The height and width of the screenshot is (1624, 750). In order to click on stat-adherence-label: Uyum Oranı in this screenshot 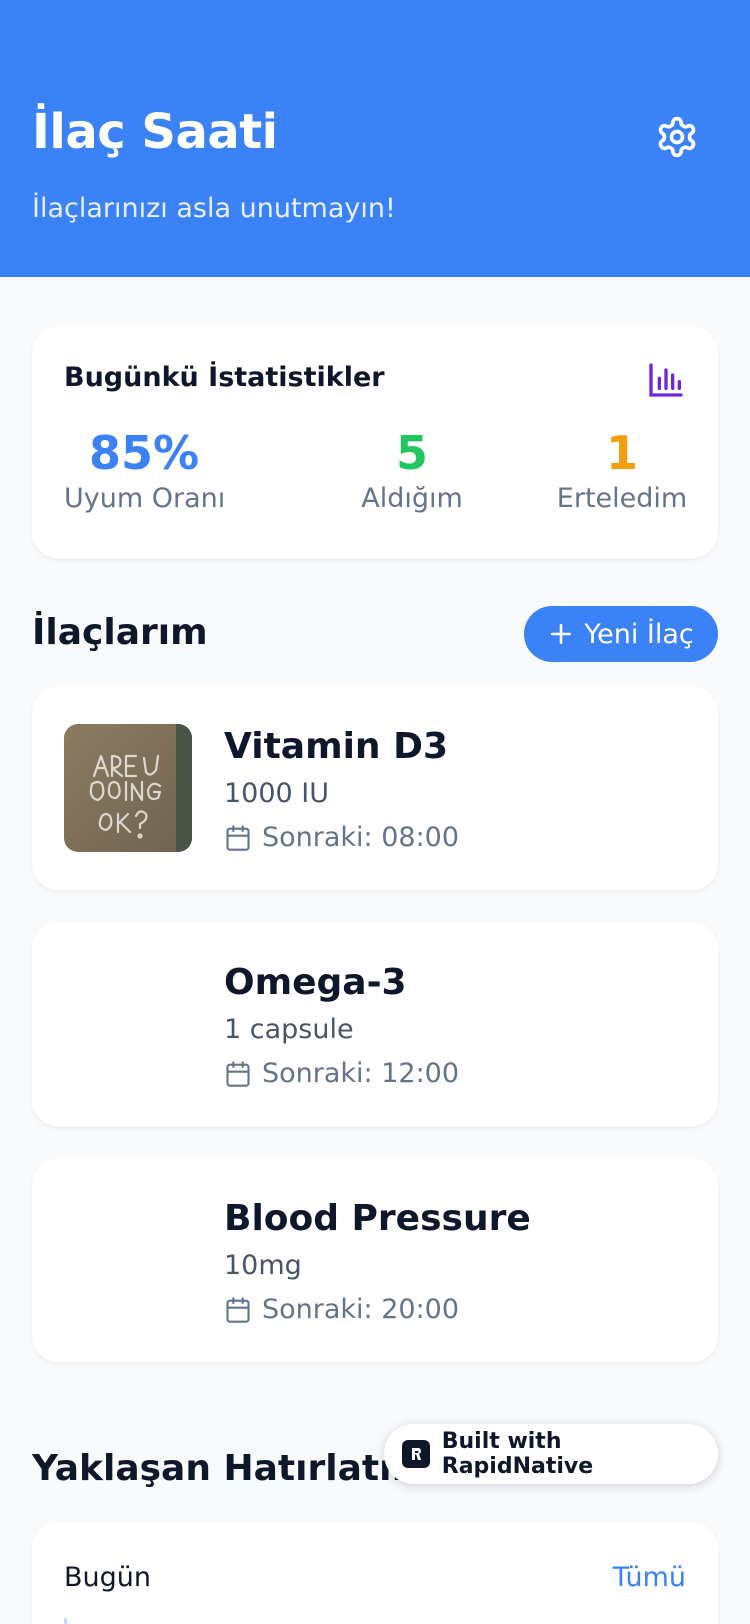, I will do `click(145, 499)`.